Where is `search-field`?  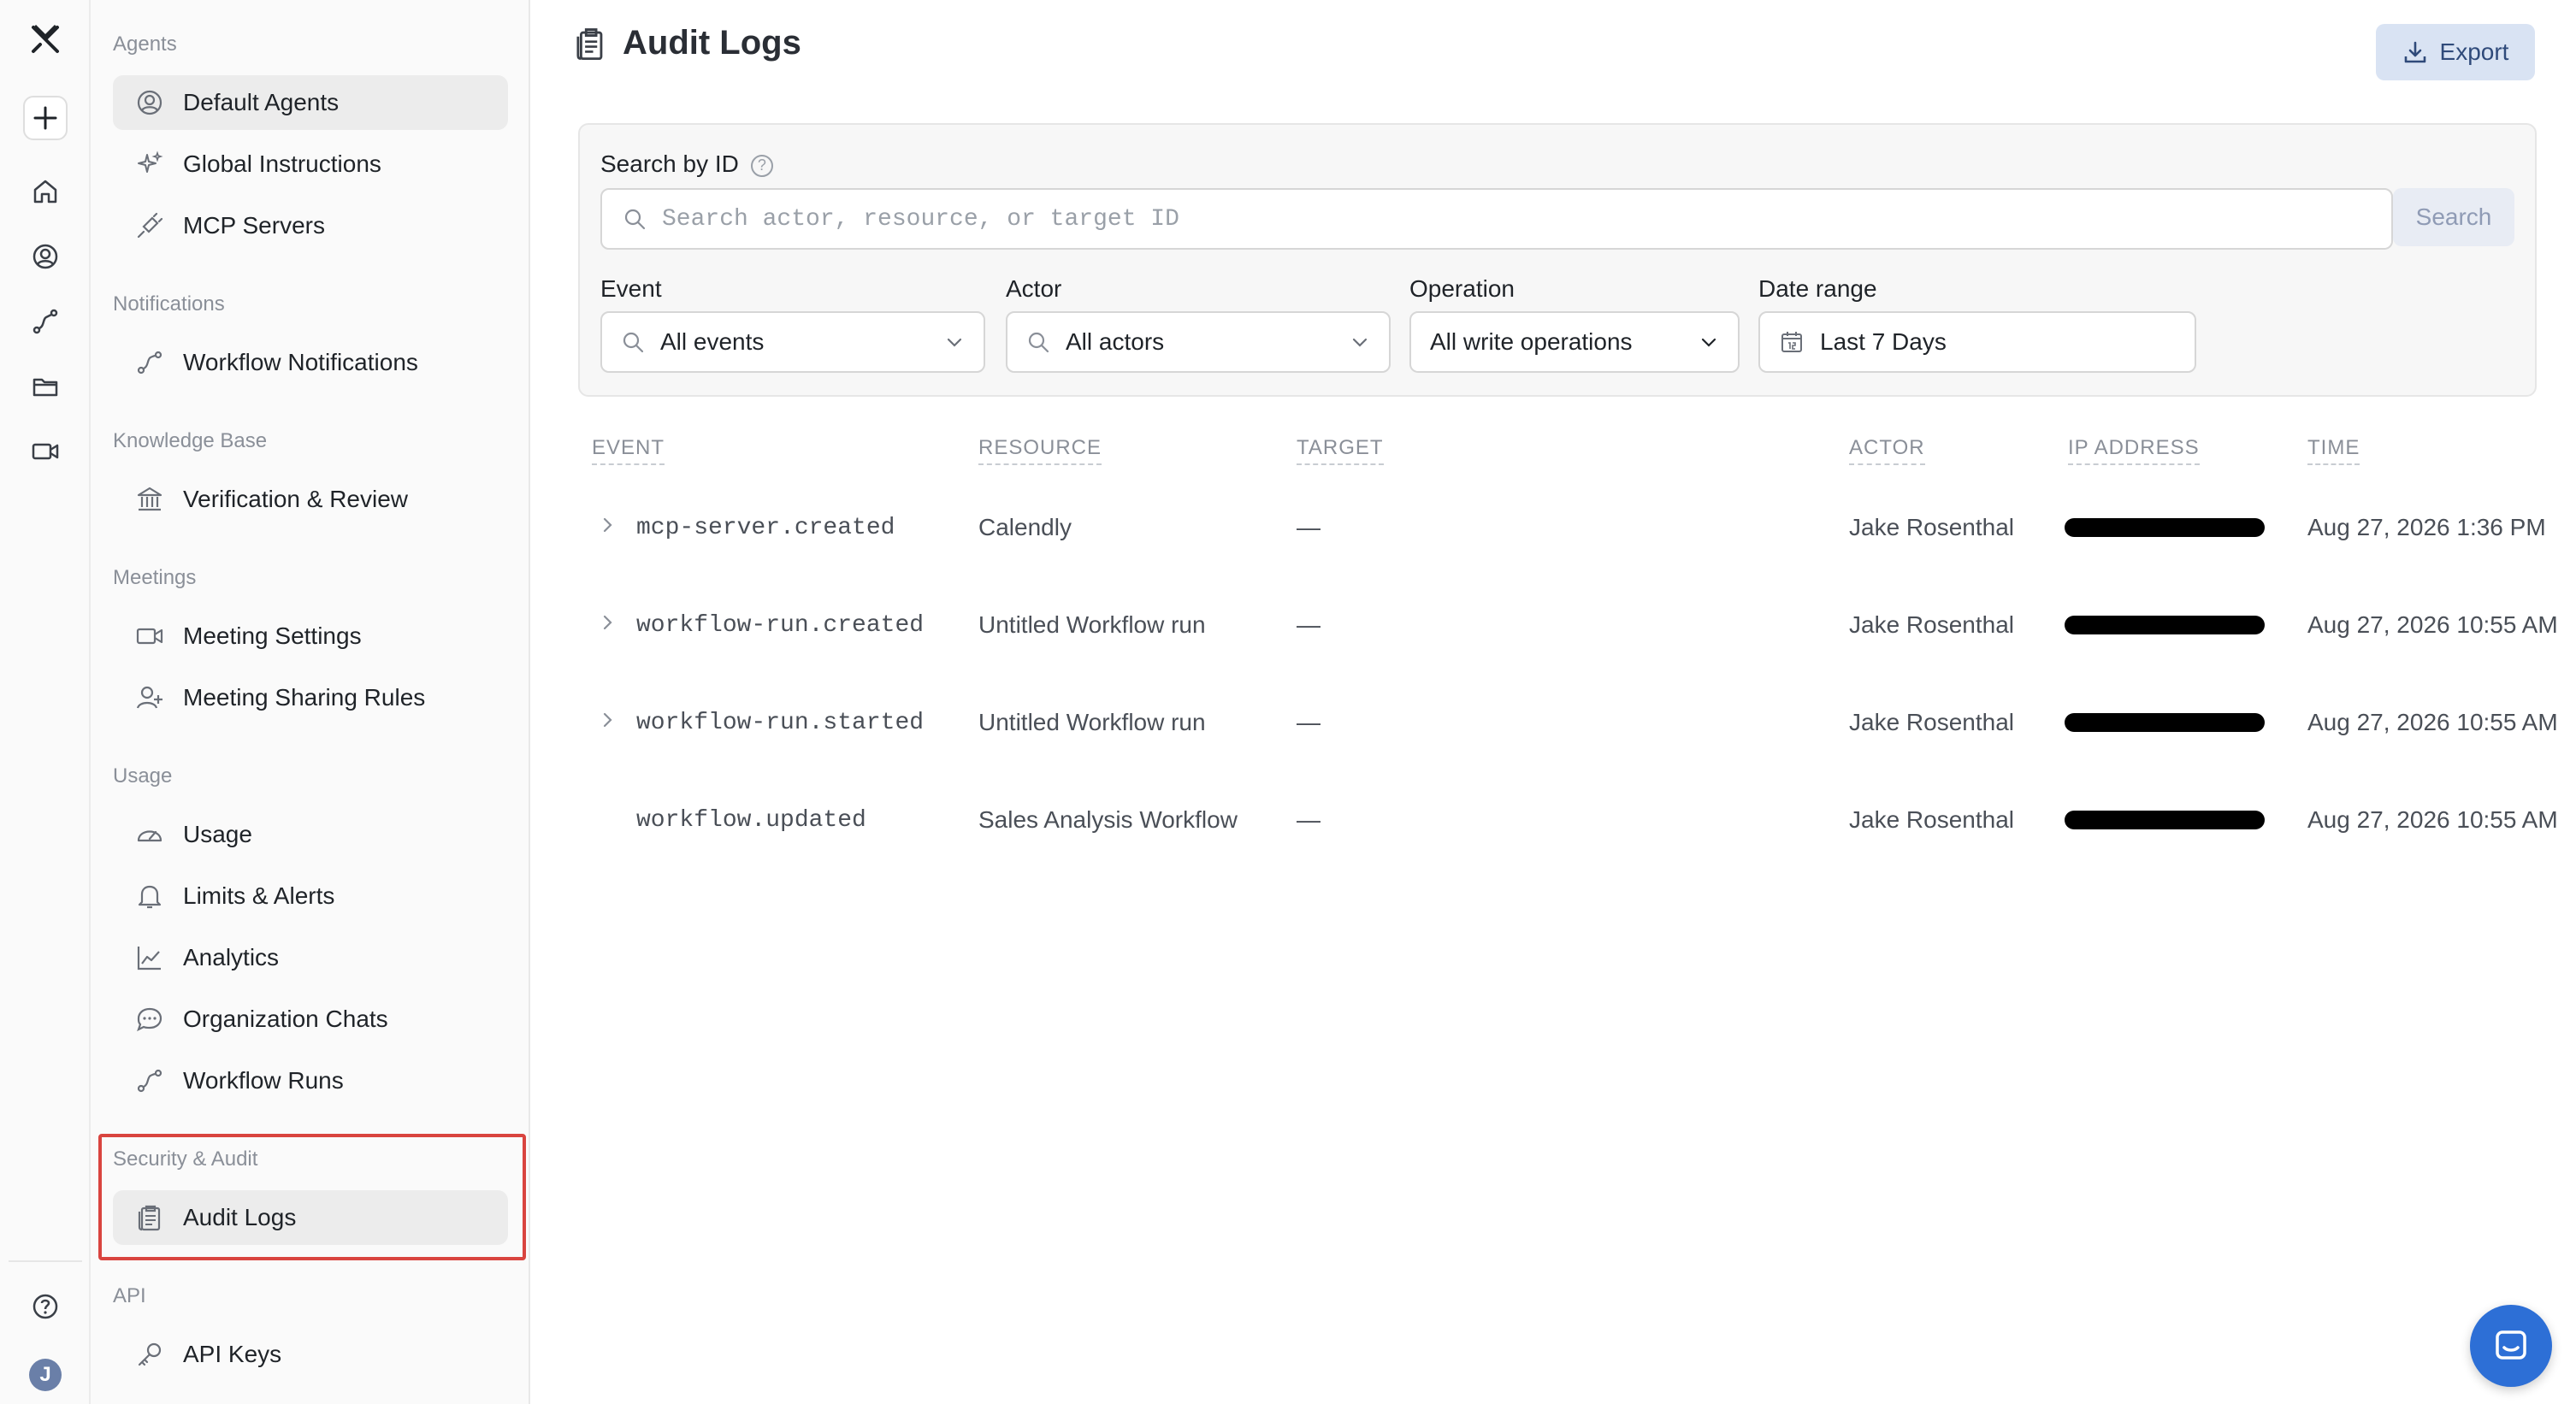
search-field is located at coordinates (1496, 219).